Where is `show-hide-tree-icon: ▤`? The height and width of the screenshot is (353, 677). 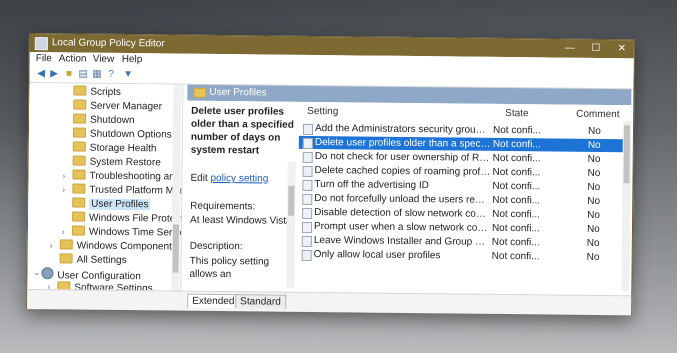
show-hide-tree-icon: ▤ is located at coordinates (83, 74).